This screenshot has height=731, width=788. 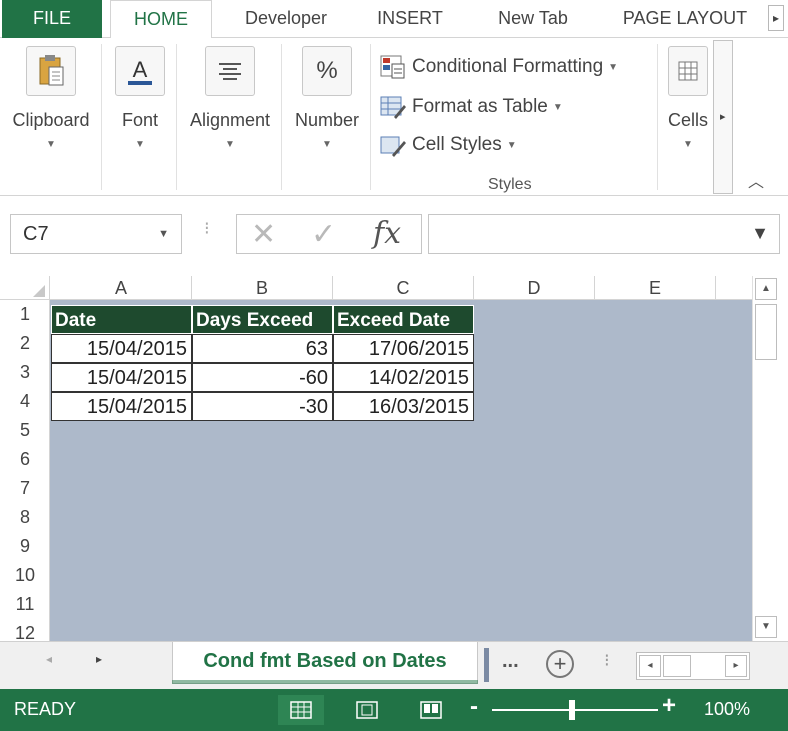 What do you see at coordinates (230, 120) in the screenshot?
I see `alignment-label: Alignment` at bounding box center [230, 120].